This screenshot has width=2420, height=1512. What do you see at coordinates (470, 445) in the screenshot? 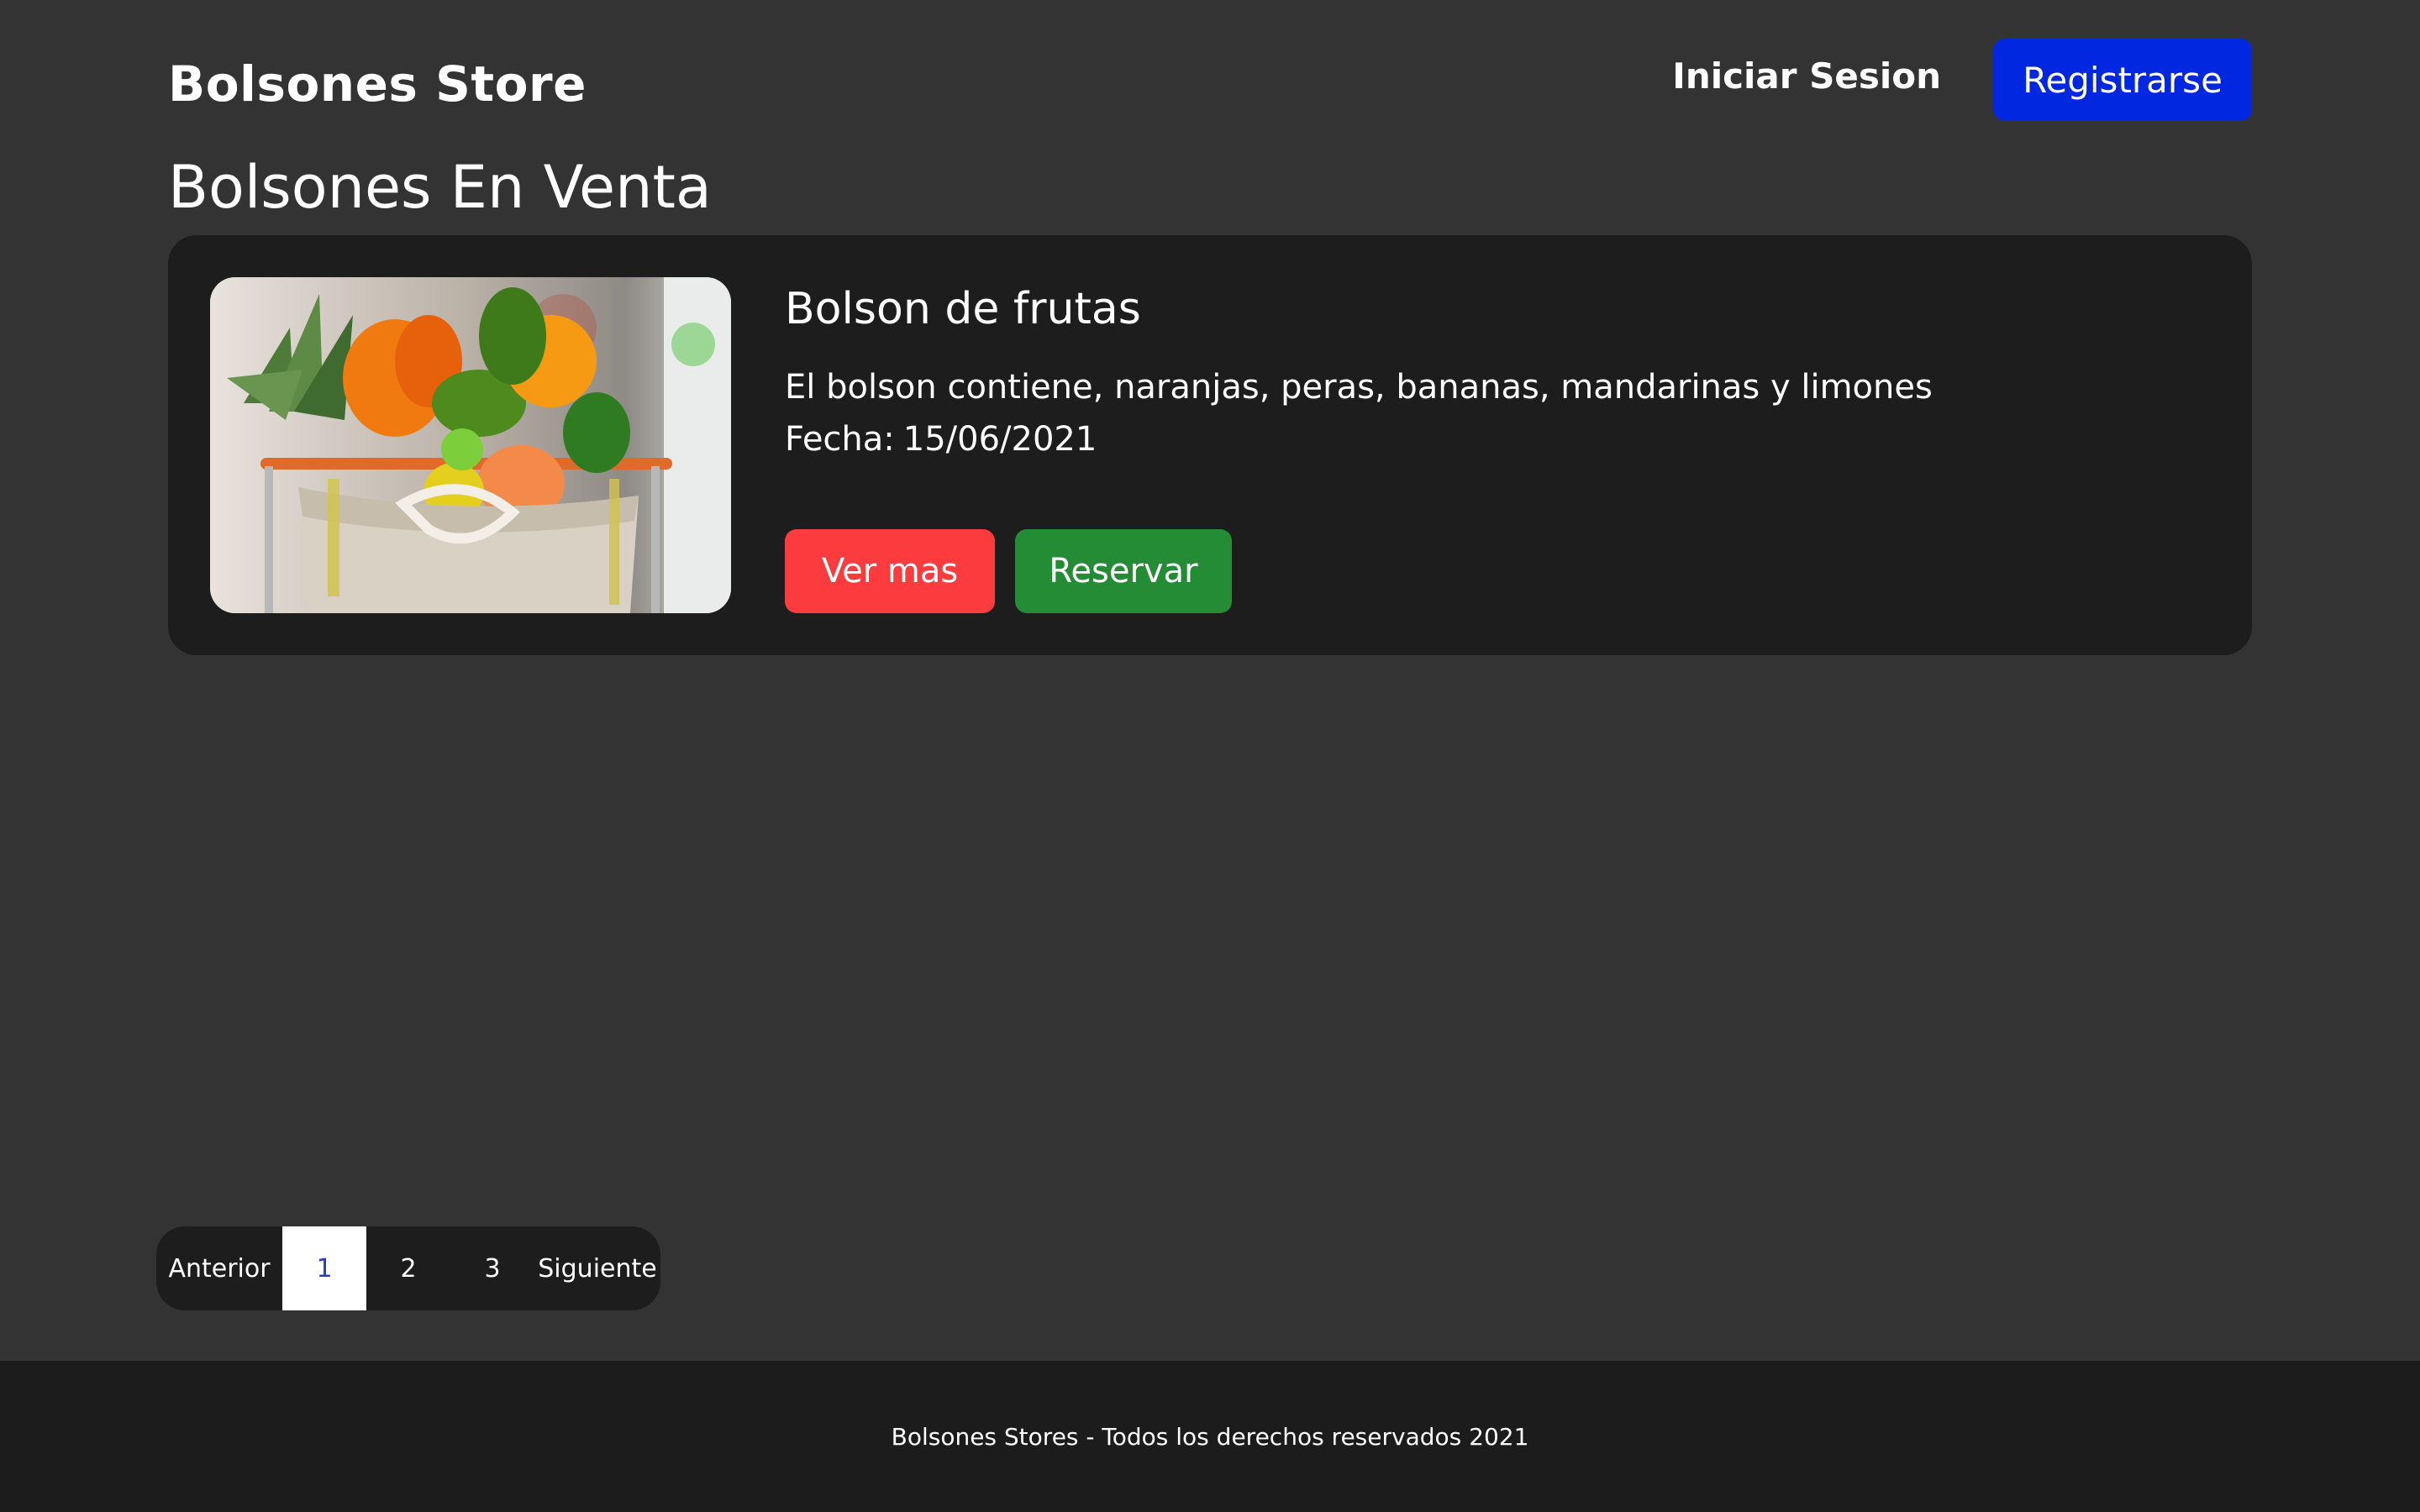
I see `product-image` at bounding box center [470, 445].